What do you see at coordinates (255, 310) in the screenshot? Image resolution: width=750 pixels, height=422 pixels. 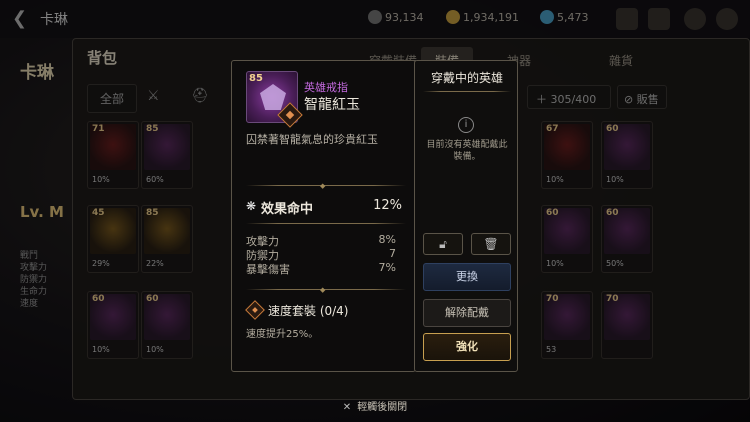 I see `speed-set-icon` at bounding box center [255, 310].